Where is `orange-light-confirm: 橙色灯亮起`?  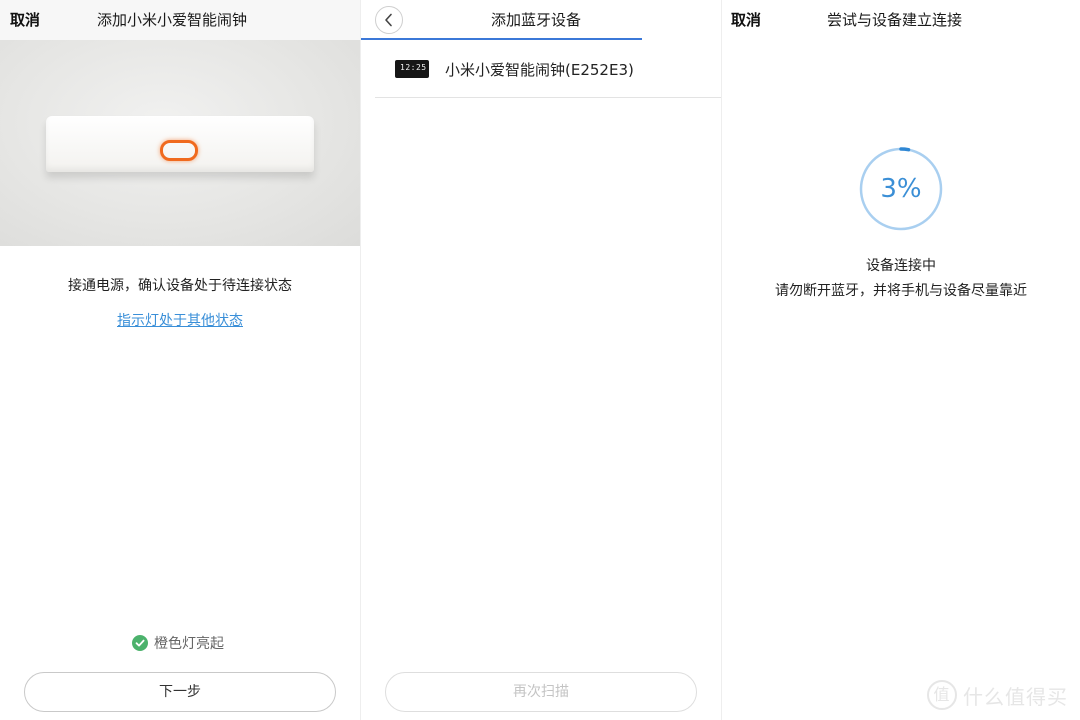
orange-light-confirm: 橙色灯亮起 is located at coordinates (178, 643).